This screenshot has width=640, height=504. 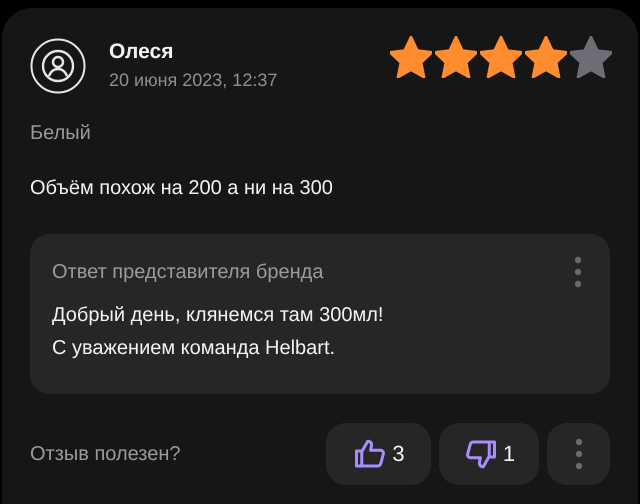 I want to click on more-button, so click(x=578, y=454).